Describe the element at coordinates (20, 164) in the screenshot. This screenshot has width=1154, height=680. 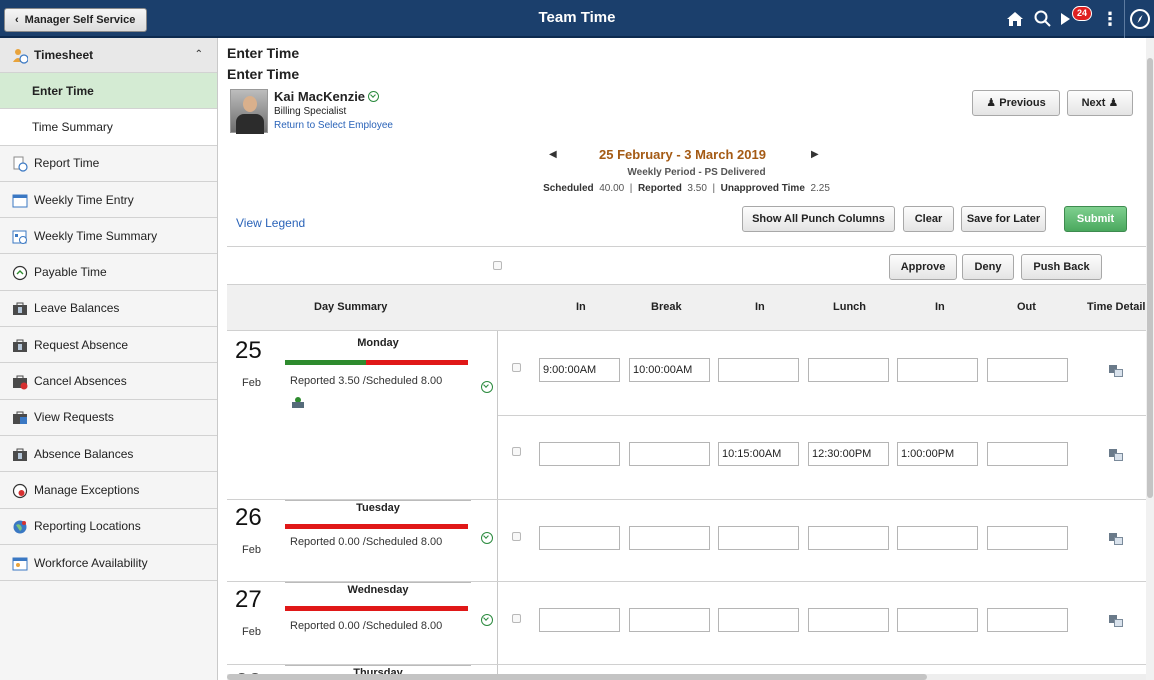
I see `clock-doc-icon` at that location.